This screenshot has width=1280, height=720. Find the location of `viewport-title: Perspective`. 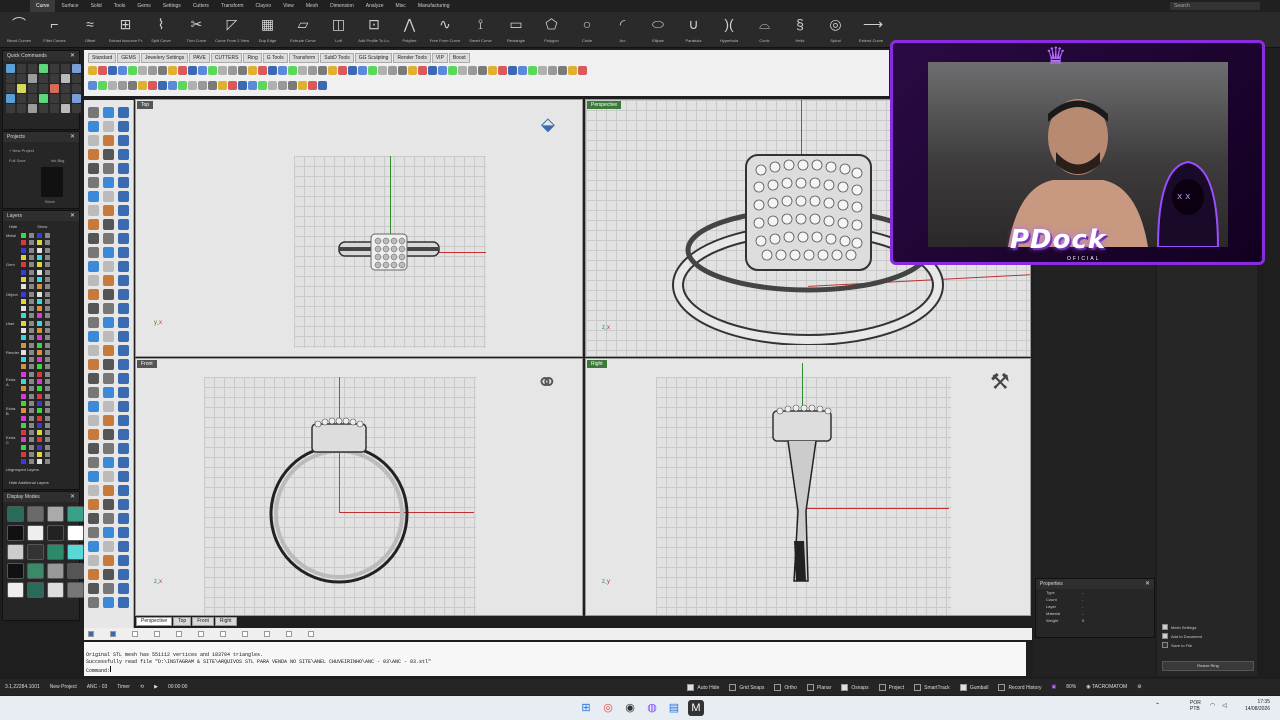

viewport-title: Perspective is located at coordinates (604, 105).